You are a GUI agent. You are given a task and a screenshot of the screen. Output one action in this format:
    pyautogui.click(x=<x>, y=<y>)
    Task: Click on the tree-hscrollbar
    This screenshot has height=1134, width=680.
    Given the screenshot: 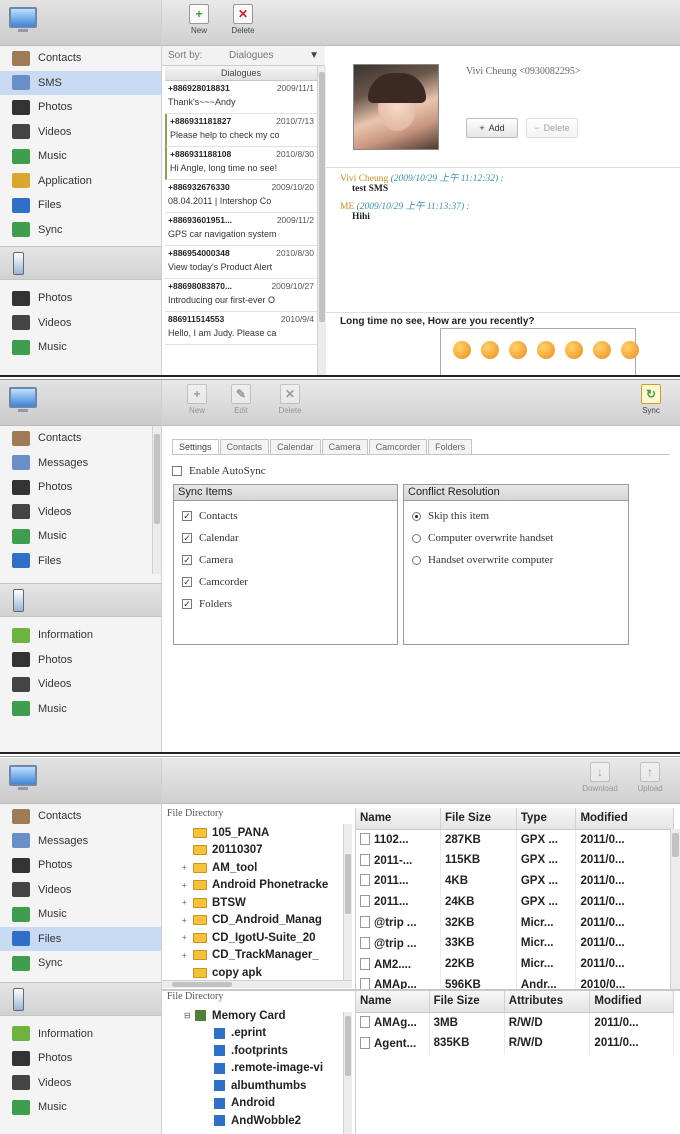 What is the action you would take?
    pyautogui.click(x=257, y=984)
    